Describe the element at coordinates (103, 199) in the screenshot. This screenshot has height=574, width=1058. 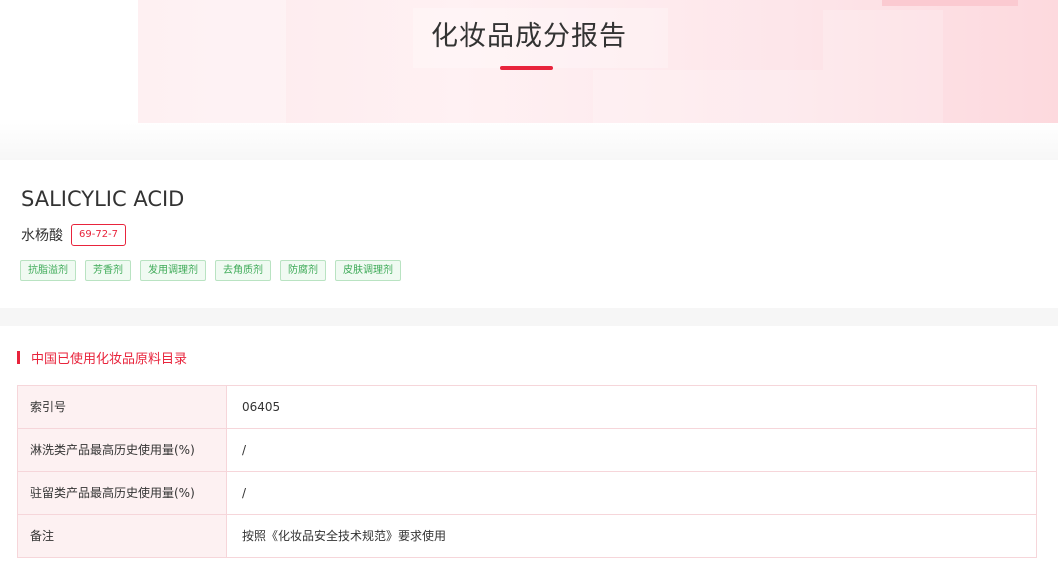
I see `ingredient-name-en: SALICYLIC ACID` at that location.